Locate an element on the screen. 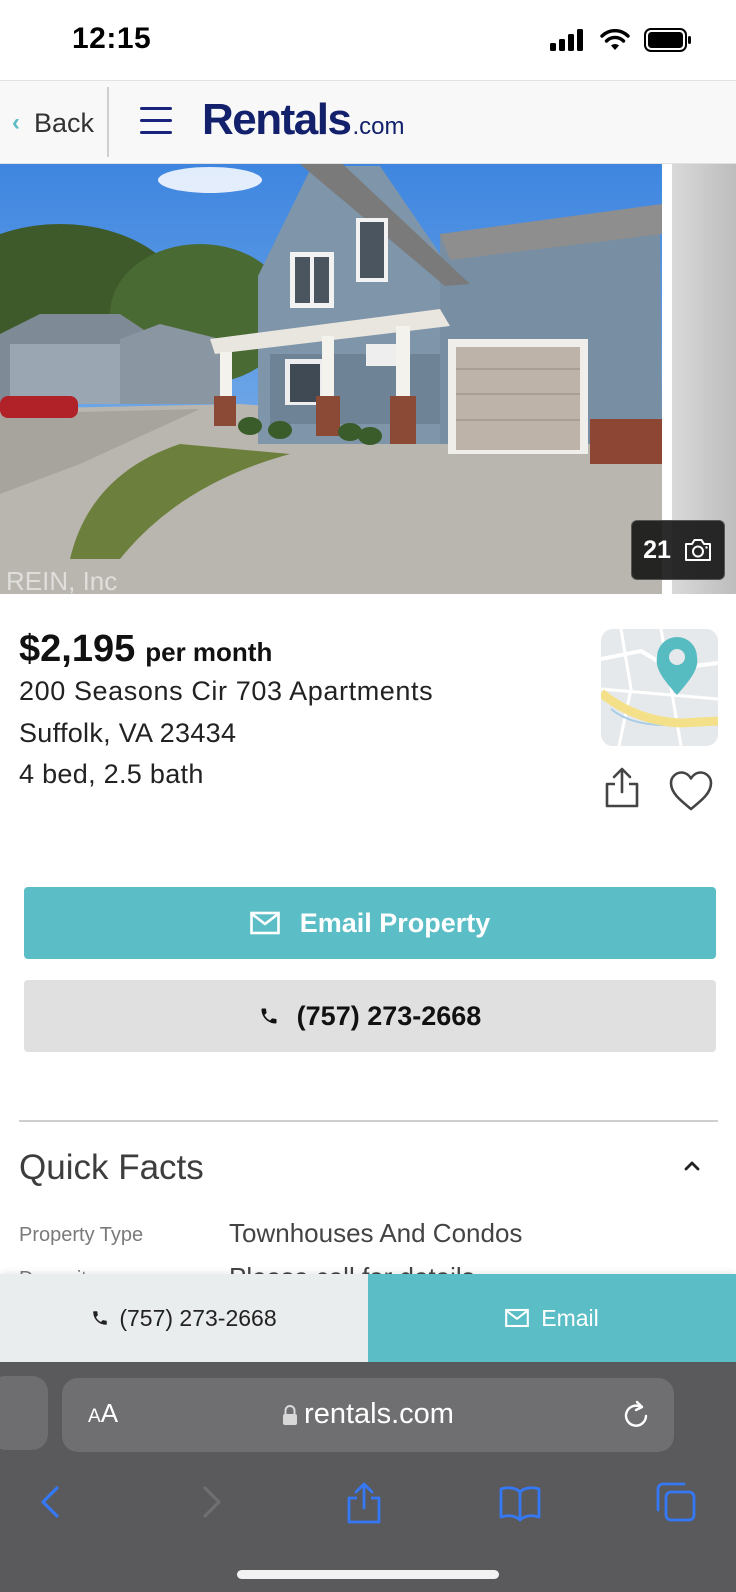 Image resolution: width=736 pixels, height=1592 pixels. price: $2,195 is located at coordinates (77, 649).